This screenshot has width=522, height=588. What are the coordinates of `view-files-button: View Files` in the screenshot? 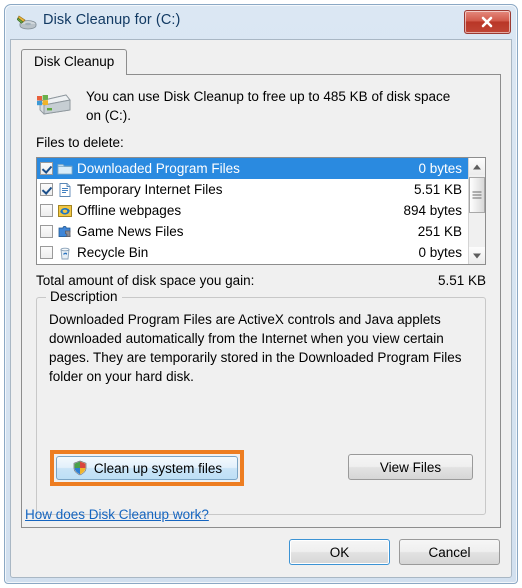 It's located at (410, 467).